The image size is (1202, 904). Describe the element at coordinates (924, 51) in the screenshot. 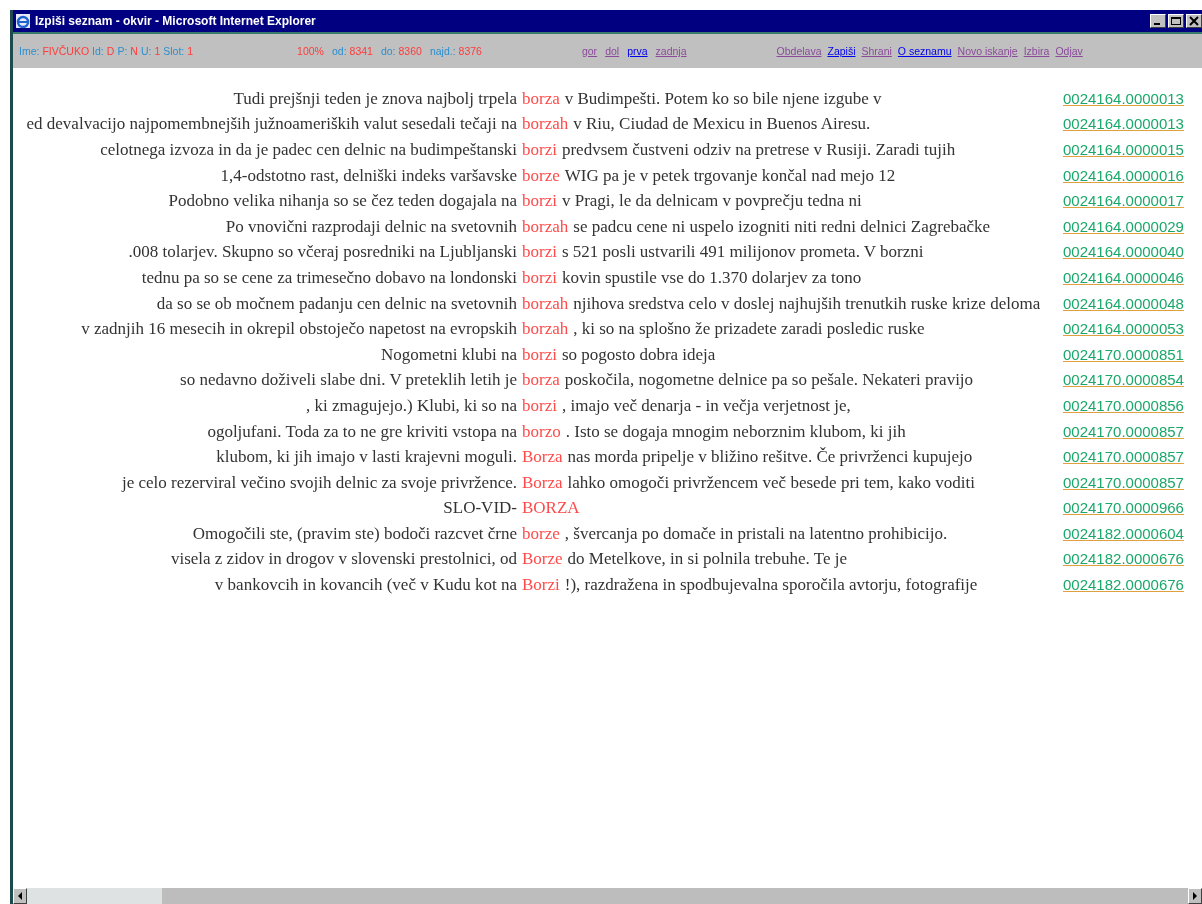

I see `menu-link: O seznamu` at that location.